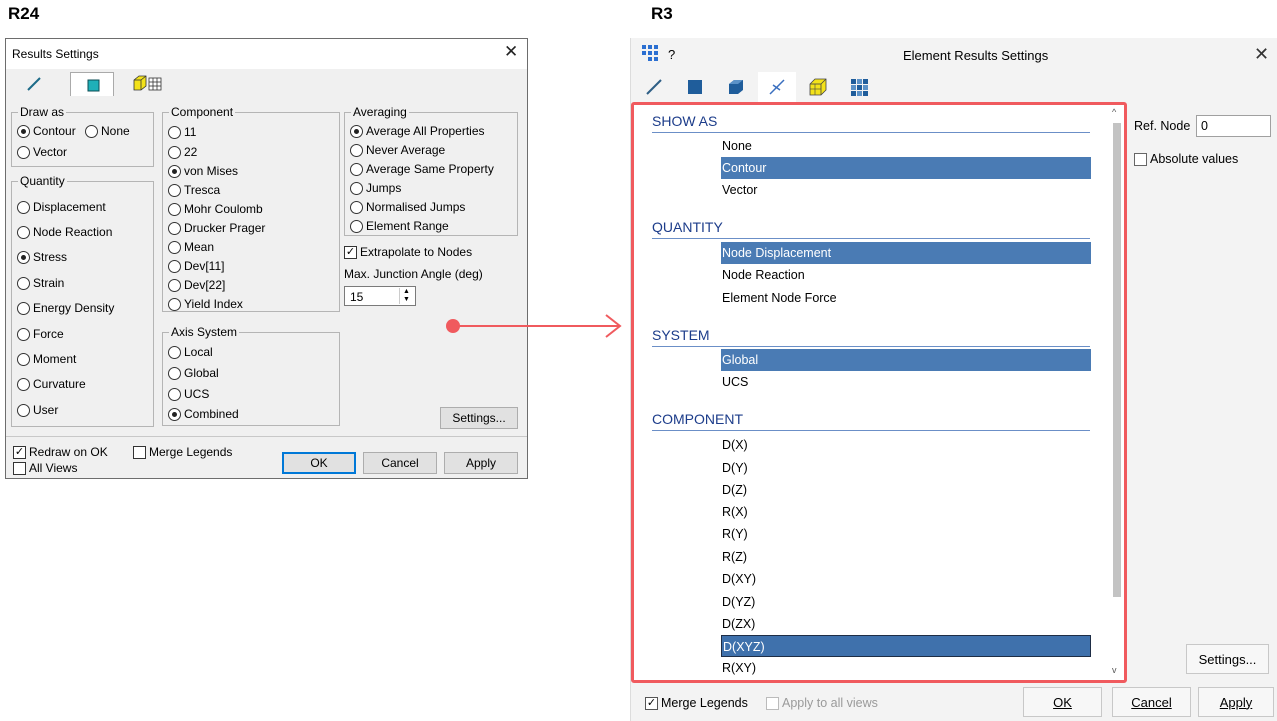 This screenshot has width=1277, height=721. Describe the element at coordinates (906, 360) in the screenshot. I see `system-global-item: Global` at that location.